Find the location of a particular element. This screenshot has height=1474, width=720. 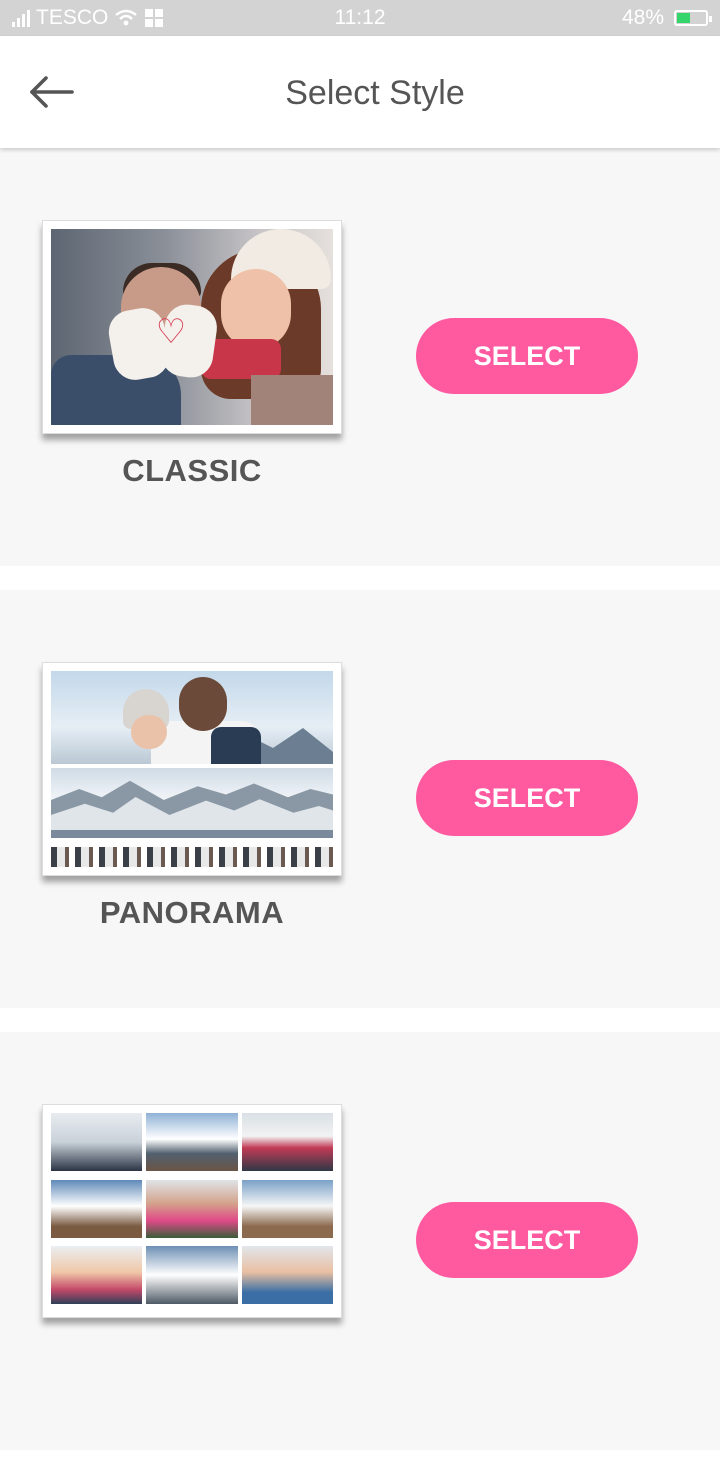

status-right: 48% is located at coordinates (666, 18).